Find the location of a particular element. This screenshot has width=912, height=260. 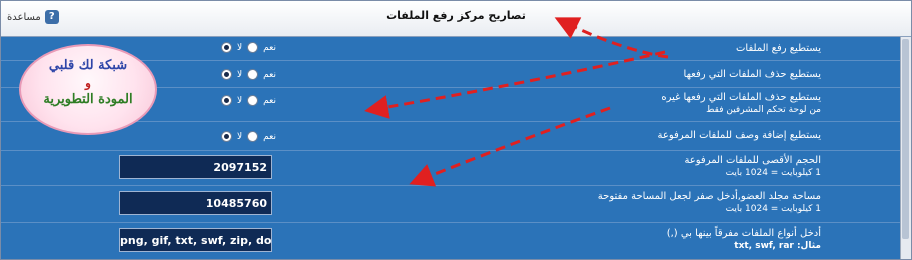

page-title: تصاريح مركز رفع الملفات is located at coordinates (456, 15).